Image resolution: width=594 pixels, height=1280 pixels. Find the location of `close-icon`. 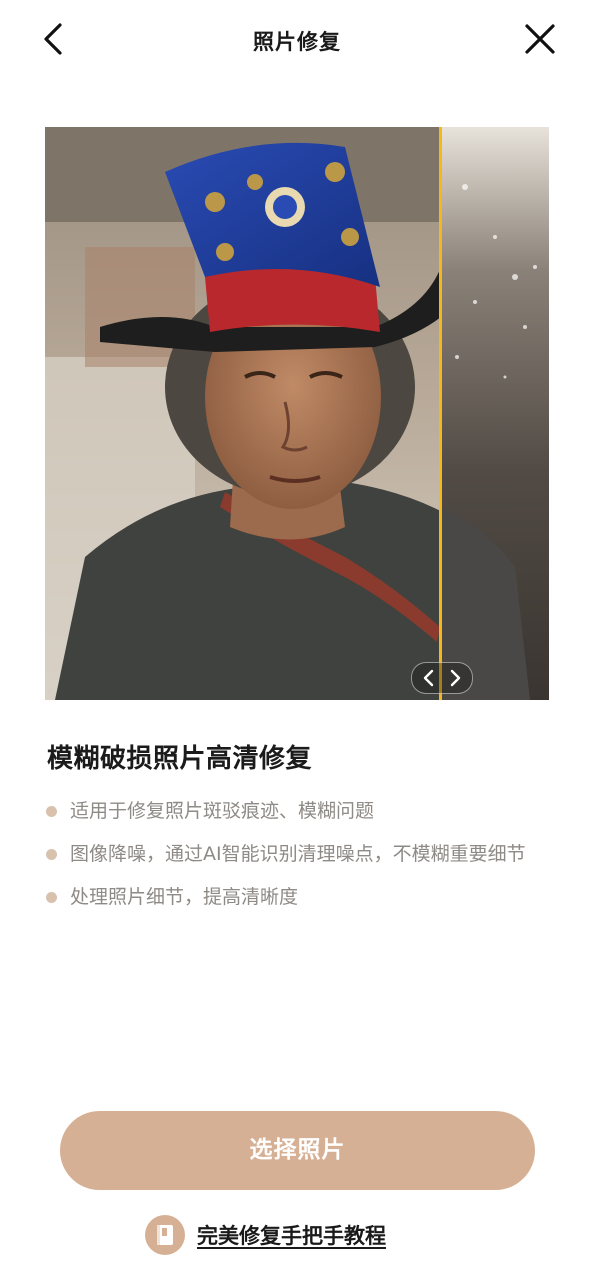

close-icon is located at coordinates (540, 39).